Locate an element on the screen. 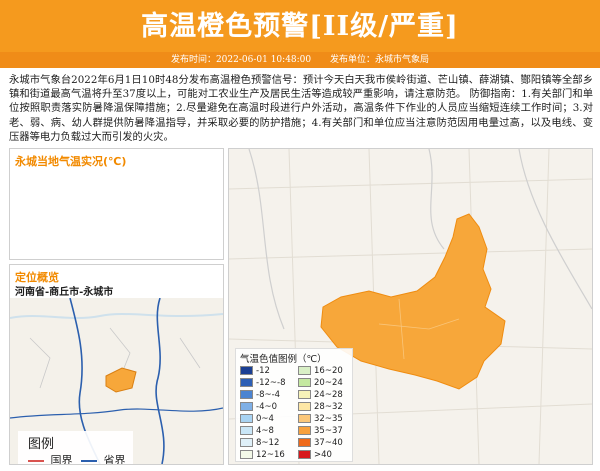 The width and height of the screenshot is (600, 471). temperature-legend-item: >40 is located at coordinates (315, 455).